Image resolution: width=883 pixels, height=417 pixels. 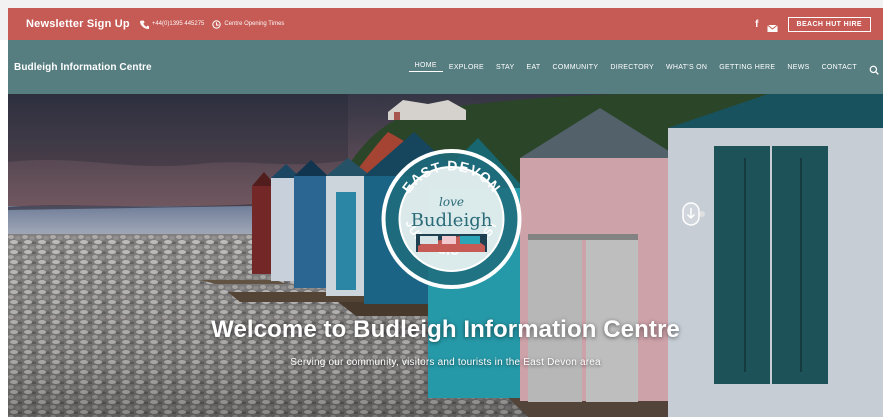 What do you see at coordinates (254, 24) in the screenshot?
I see `opening-times-label: Centre Opening Times` at bounding box center [254, 24].